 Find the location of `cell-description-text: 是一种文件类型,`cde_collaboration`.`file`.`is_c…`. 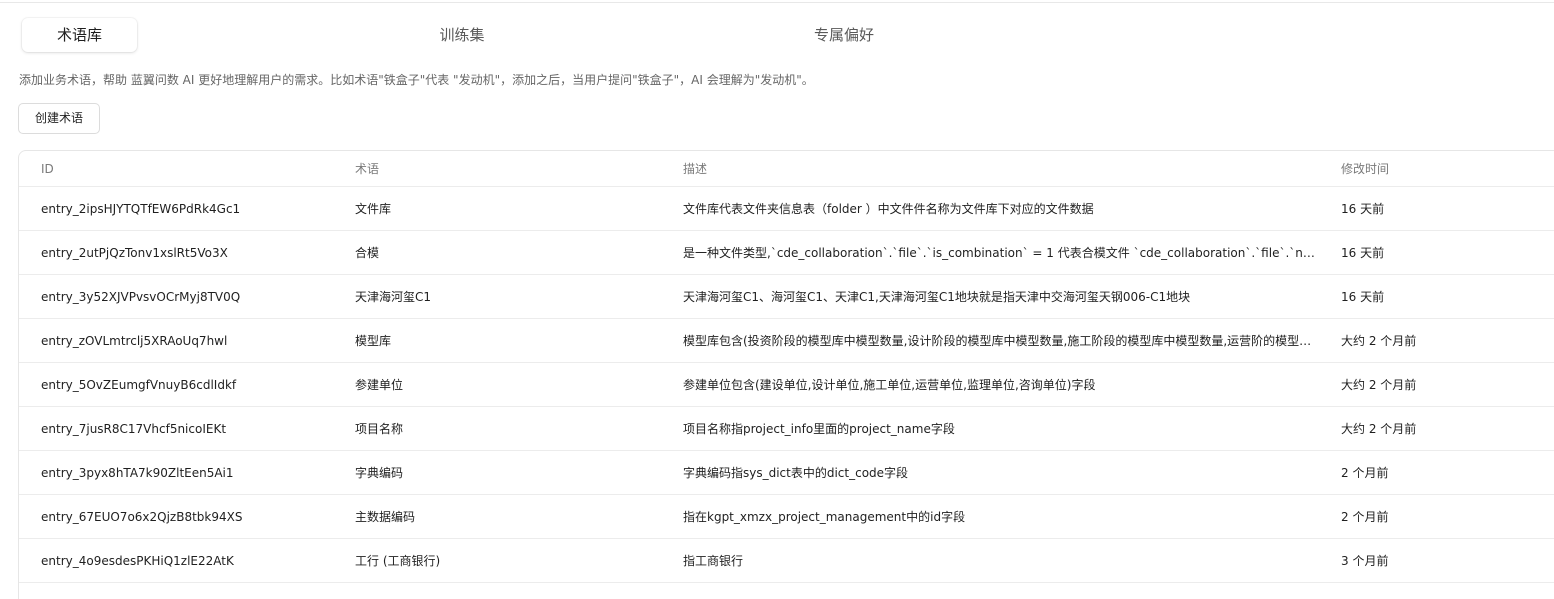

cell-description-text: 是一种文件类型,`cde_collaboration`.`file`.`is_c… is located at coordinates (1001, 253).